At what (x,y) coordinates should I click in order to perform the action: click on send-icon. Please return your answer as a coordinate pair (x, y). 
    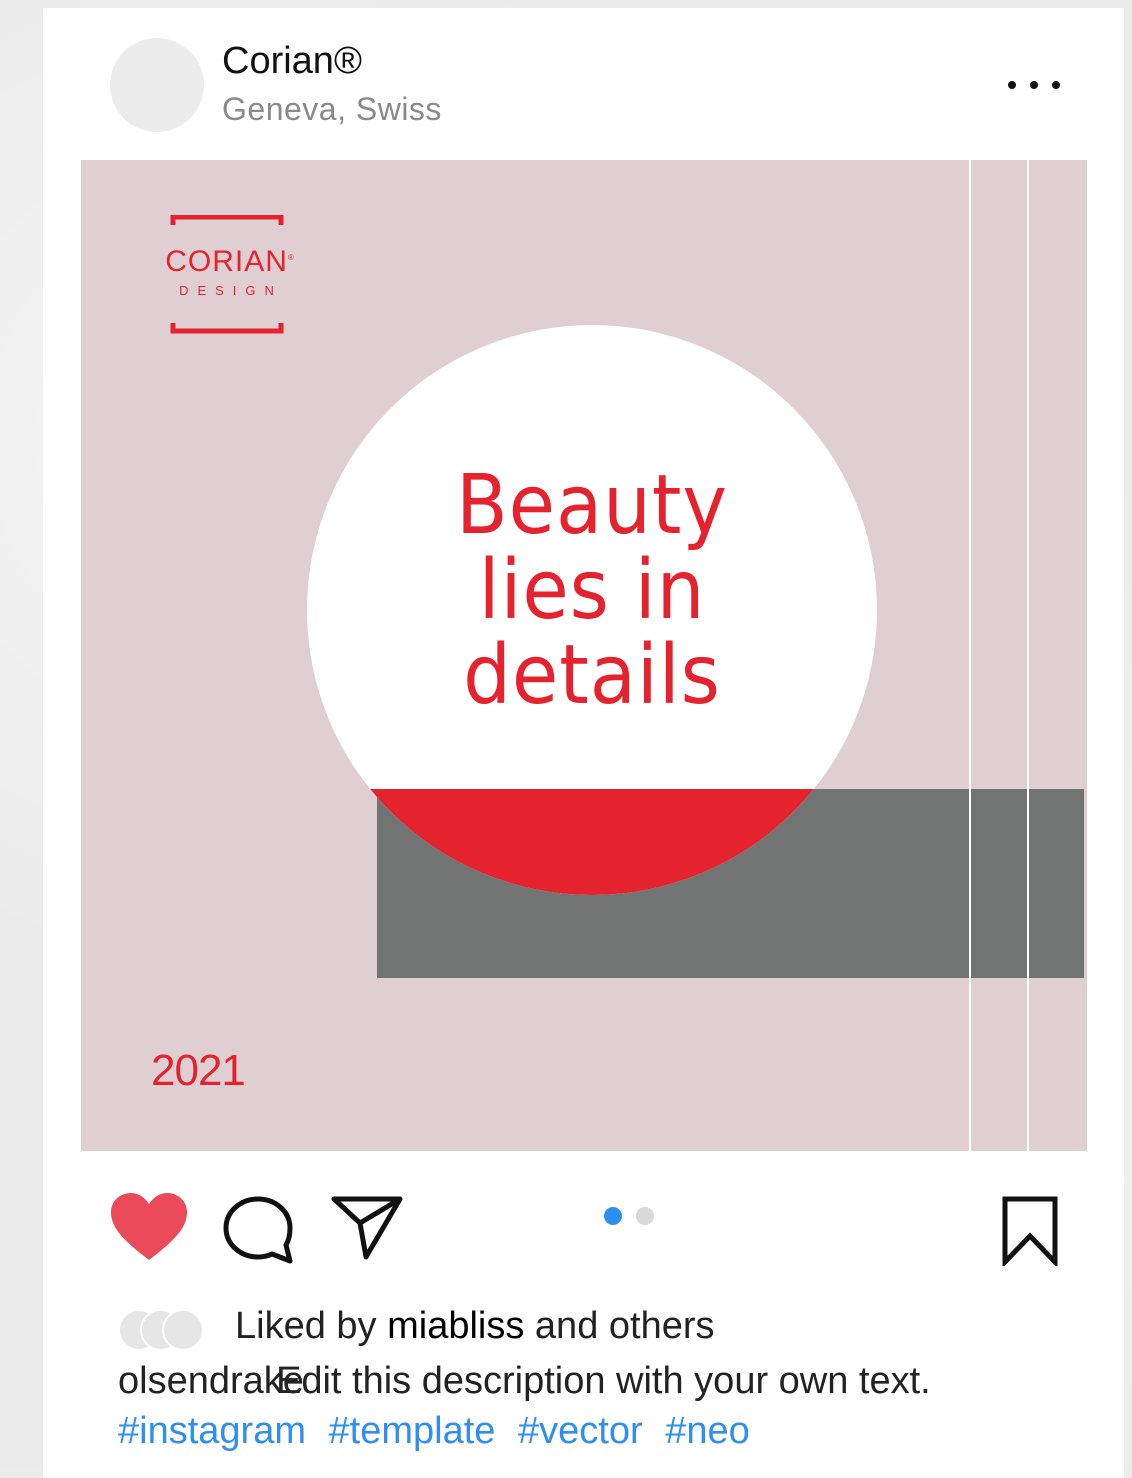
    Looking at the image, I should click on (367, 1227).